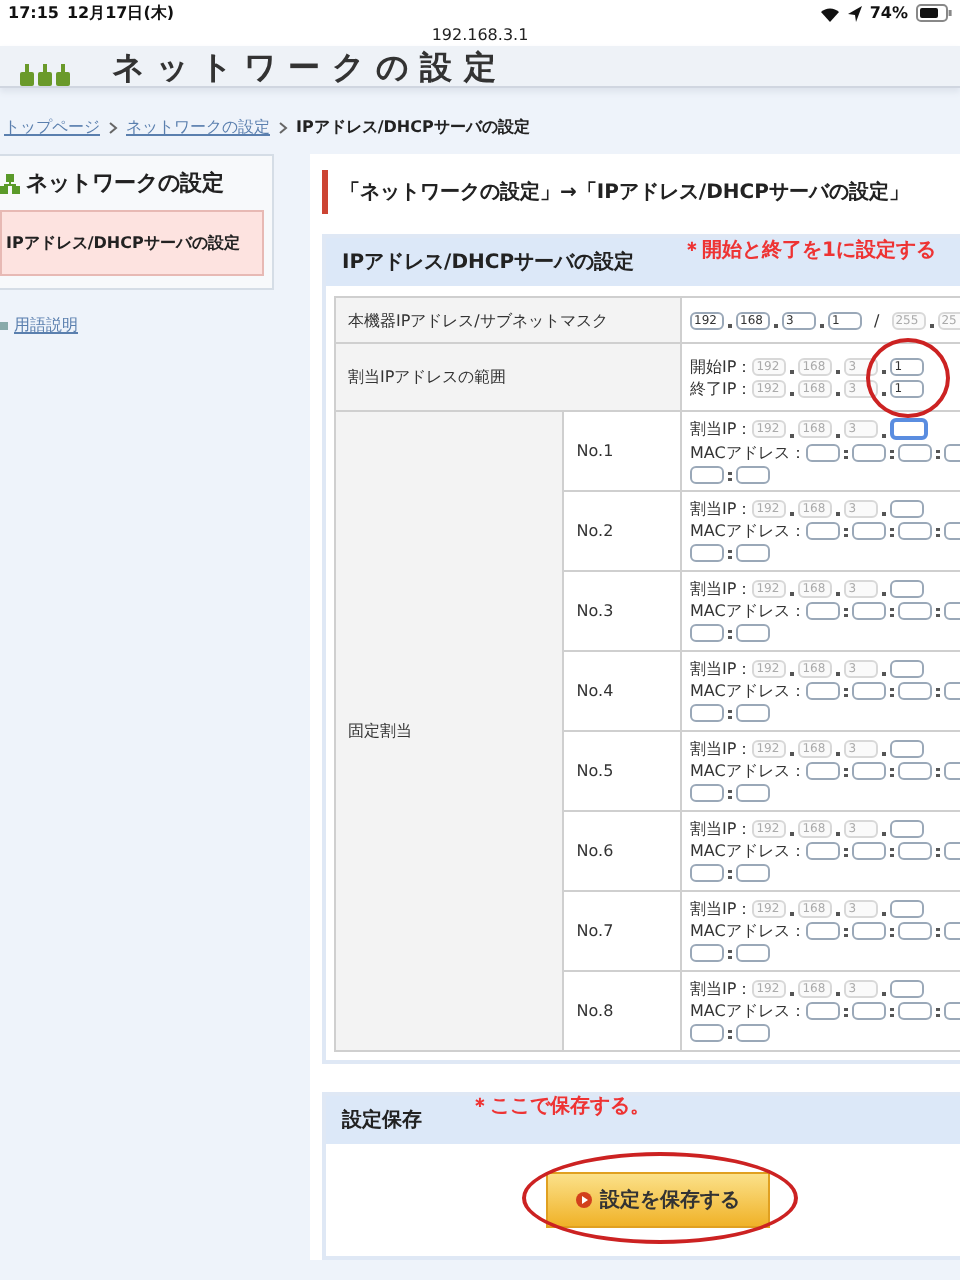 The width and height of the screenshot is (960, 1280). Describe the element at coordinates (809, 250) in the screenshot. I see `annotation-note: ＊開始と終了を1に設定する` at that location.